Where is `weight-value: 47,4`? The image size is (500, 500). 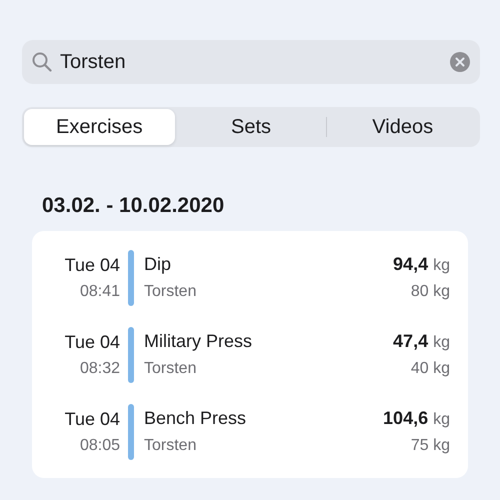
weight-value: 47,4 is located at coordinates (410, 341).